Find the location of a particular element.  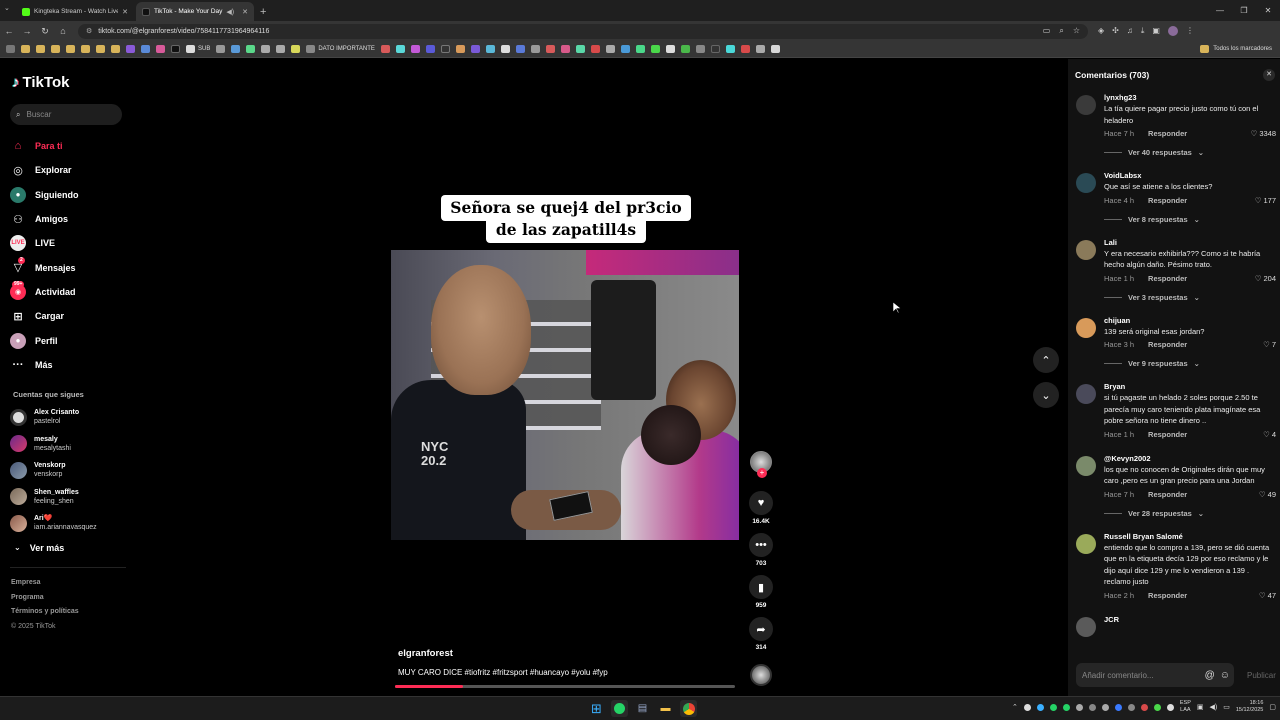

following-item: Venskorp venskorp is located at coordinates (69, 470).